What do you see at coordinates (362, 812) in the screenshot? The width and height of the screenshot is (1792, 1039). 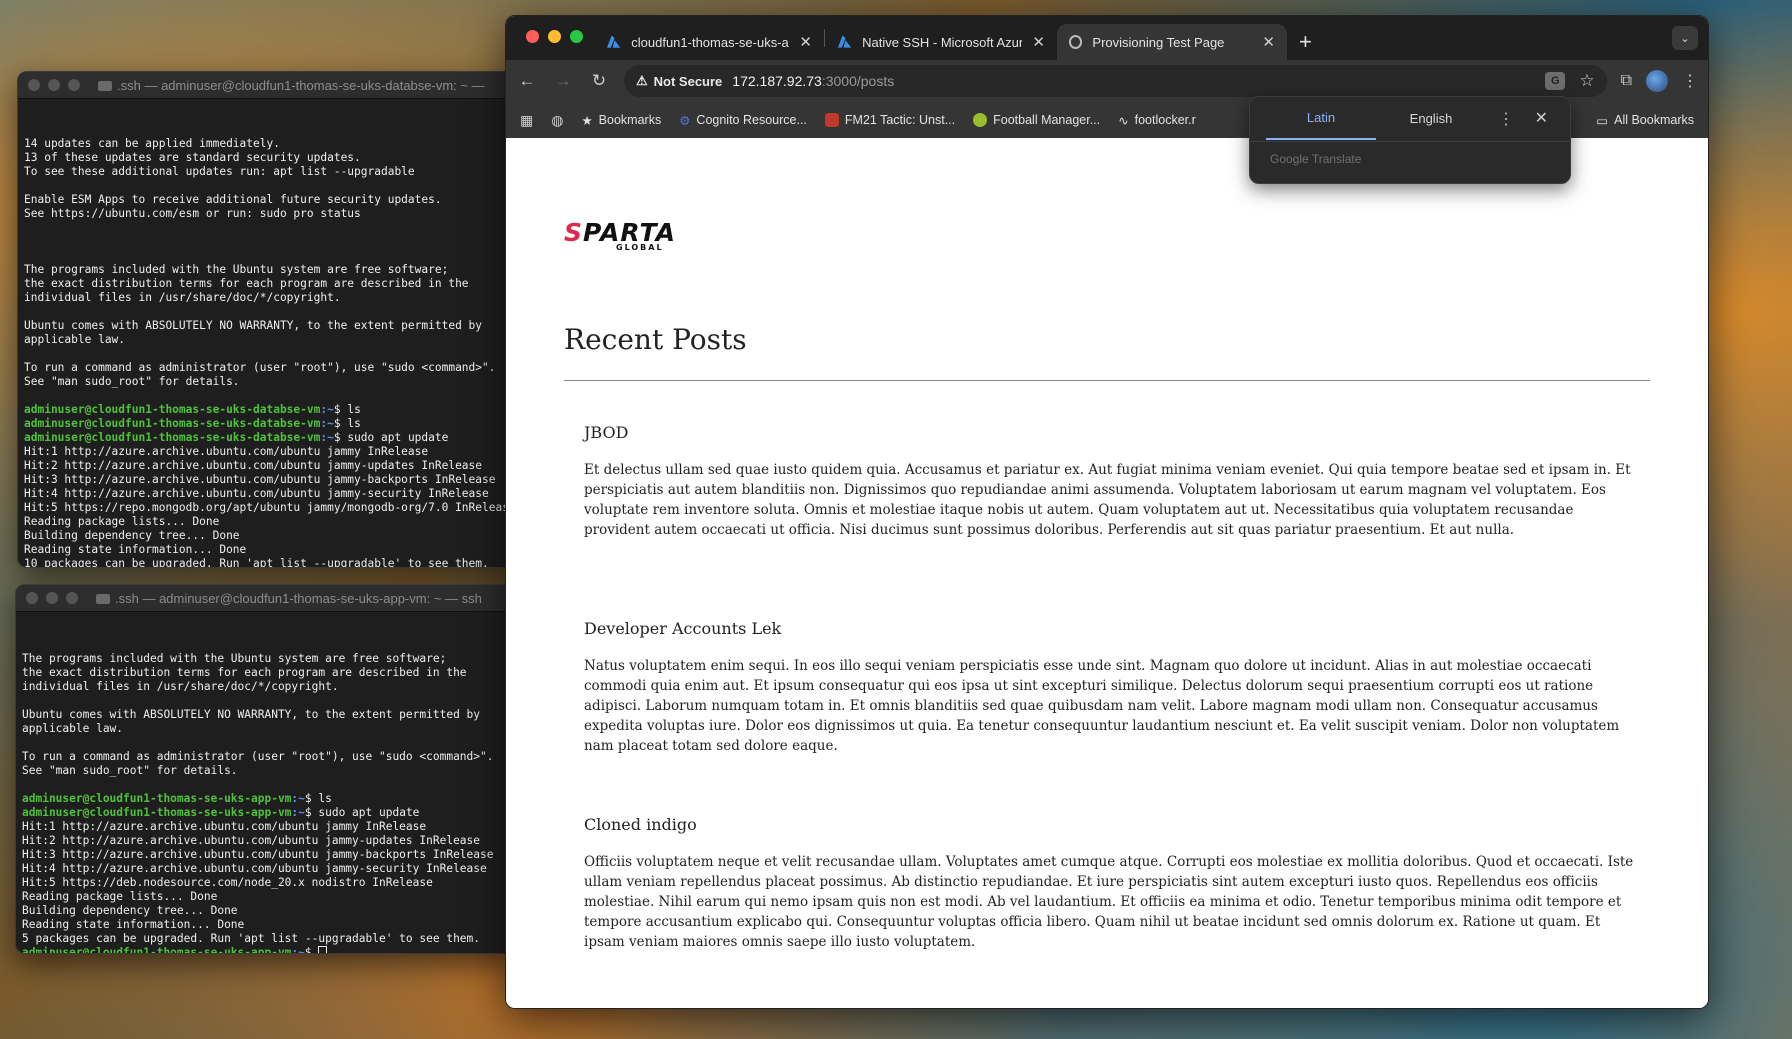 I see `prompt-command: $ sudo apt update` at bounding box center [362, 812].